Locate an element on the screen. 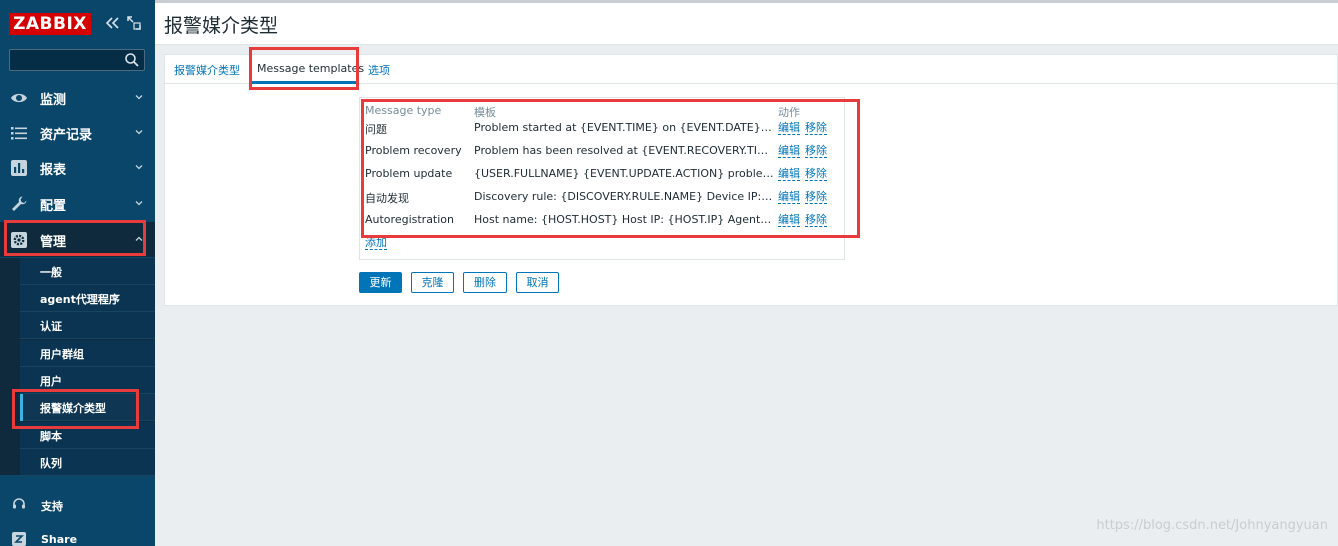  search-box is located at coordinates (77, 60).